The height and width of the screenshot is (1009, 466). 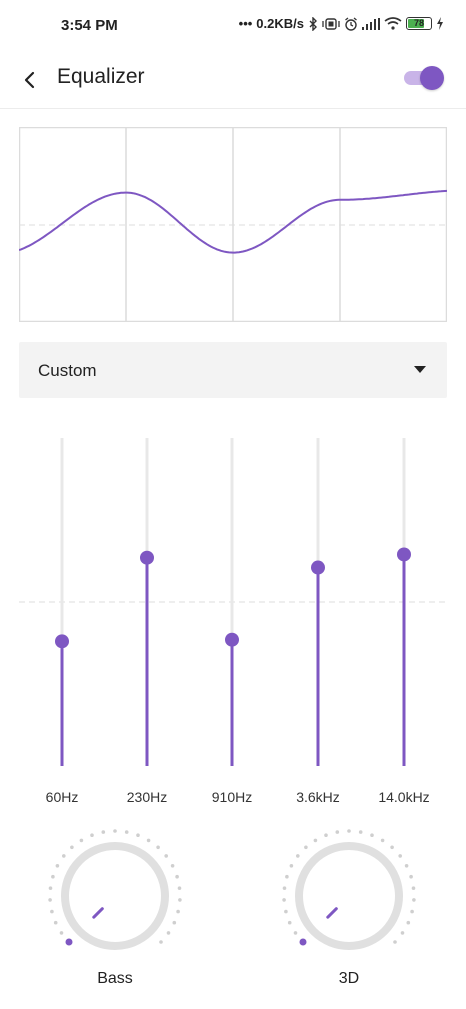 I want to click on band-label: 910Hz, so click(x=232, y=797).